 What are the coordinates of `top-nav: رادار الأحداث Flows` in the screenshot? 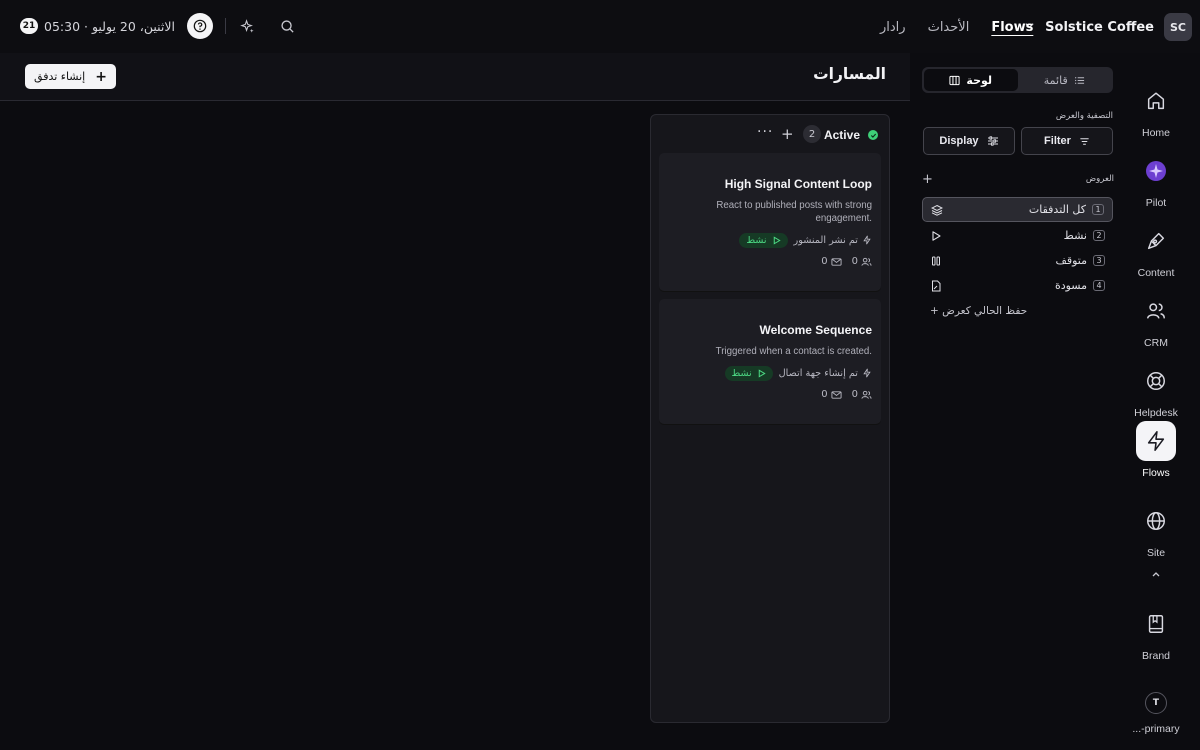 It's located at (956, 27).